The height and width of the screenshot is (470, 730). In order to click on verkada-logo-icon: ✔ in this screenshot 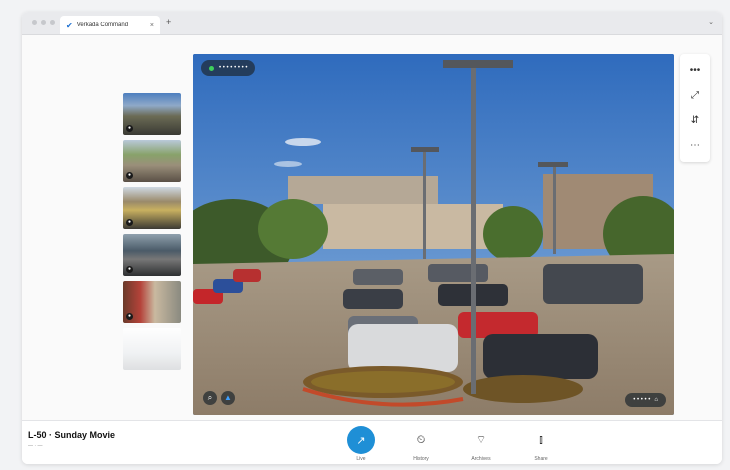, I will do `click(69, 25)`.